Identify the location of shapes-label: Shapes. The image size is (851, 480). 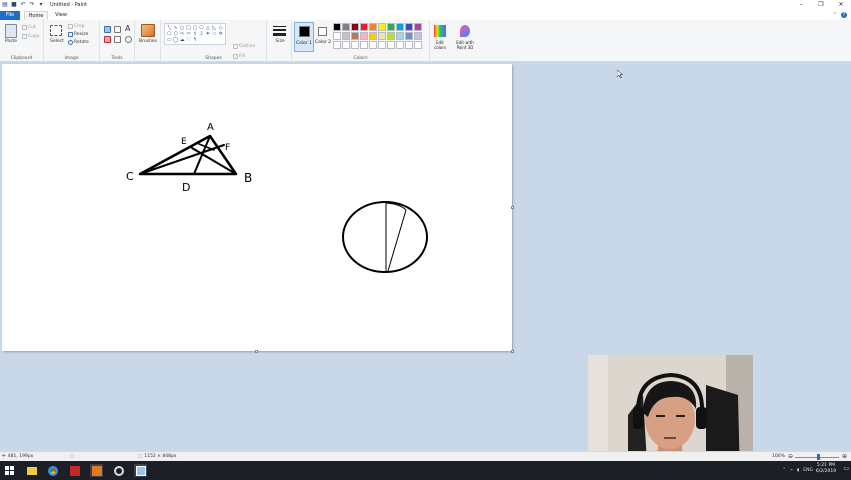
(213, 58).